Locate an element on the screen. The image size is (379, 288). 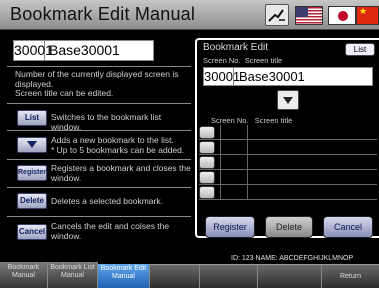
china-flag-icon: ★ is located at coordinates (367, 15).